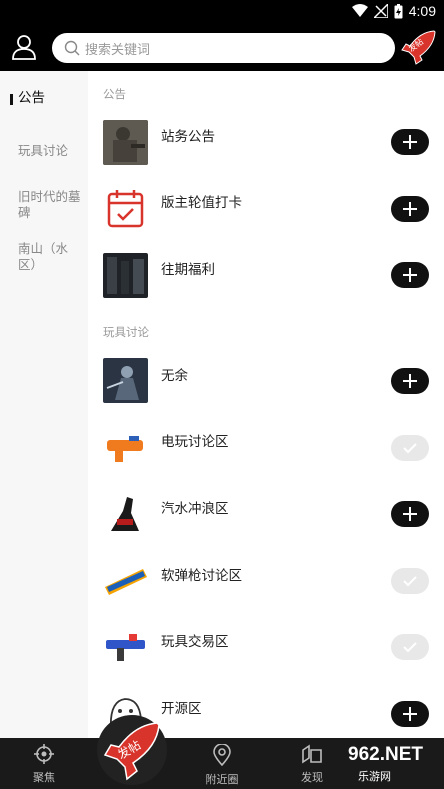  I want to click on forum-label-site-notice: 站务公告, so click(188, 135).